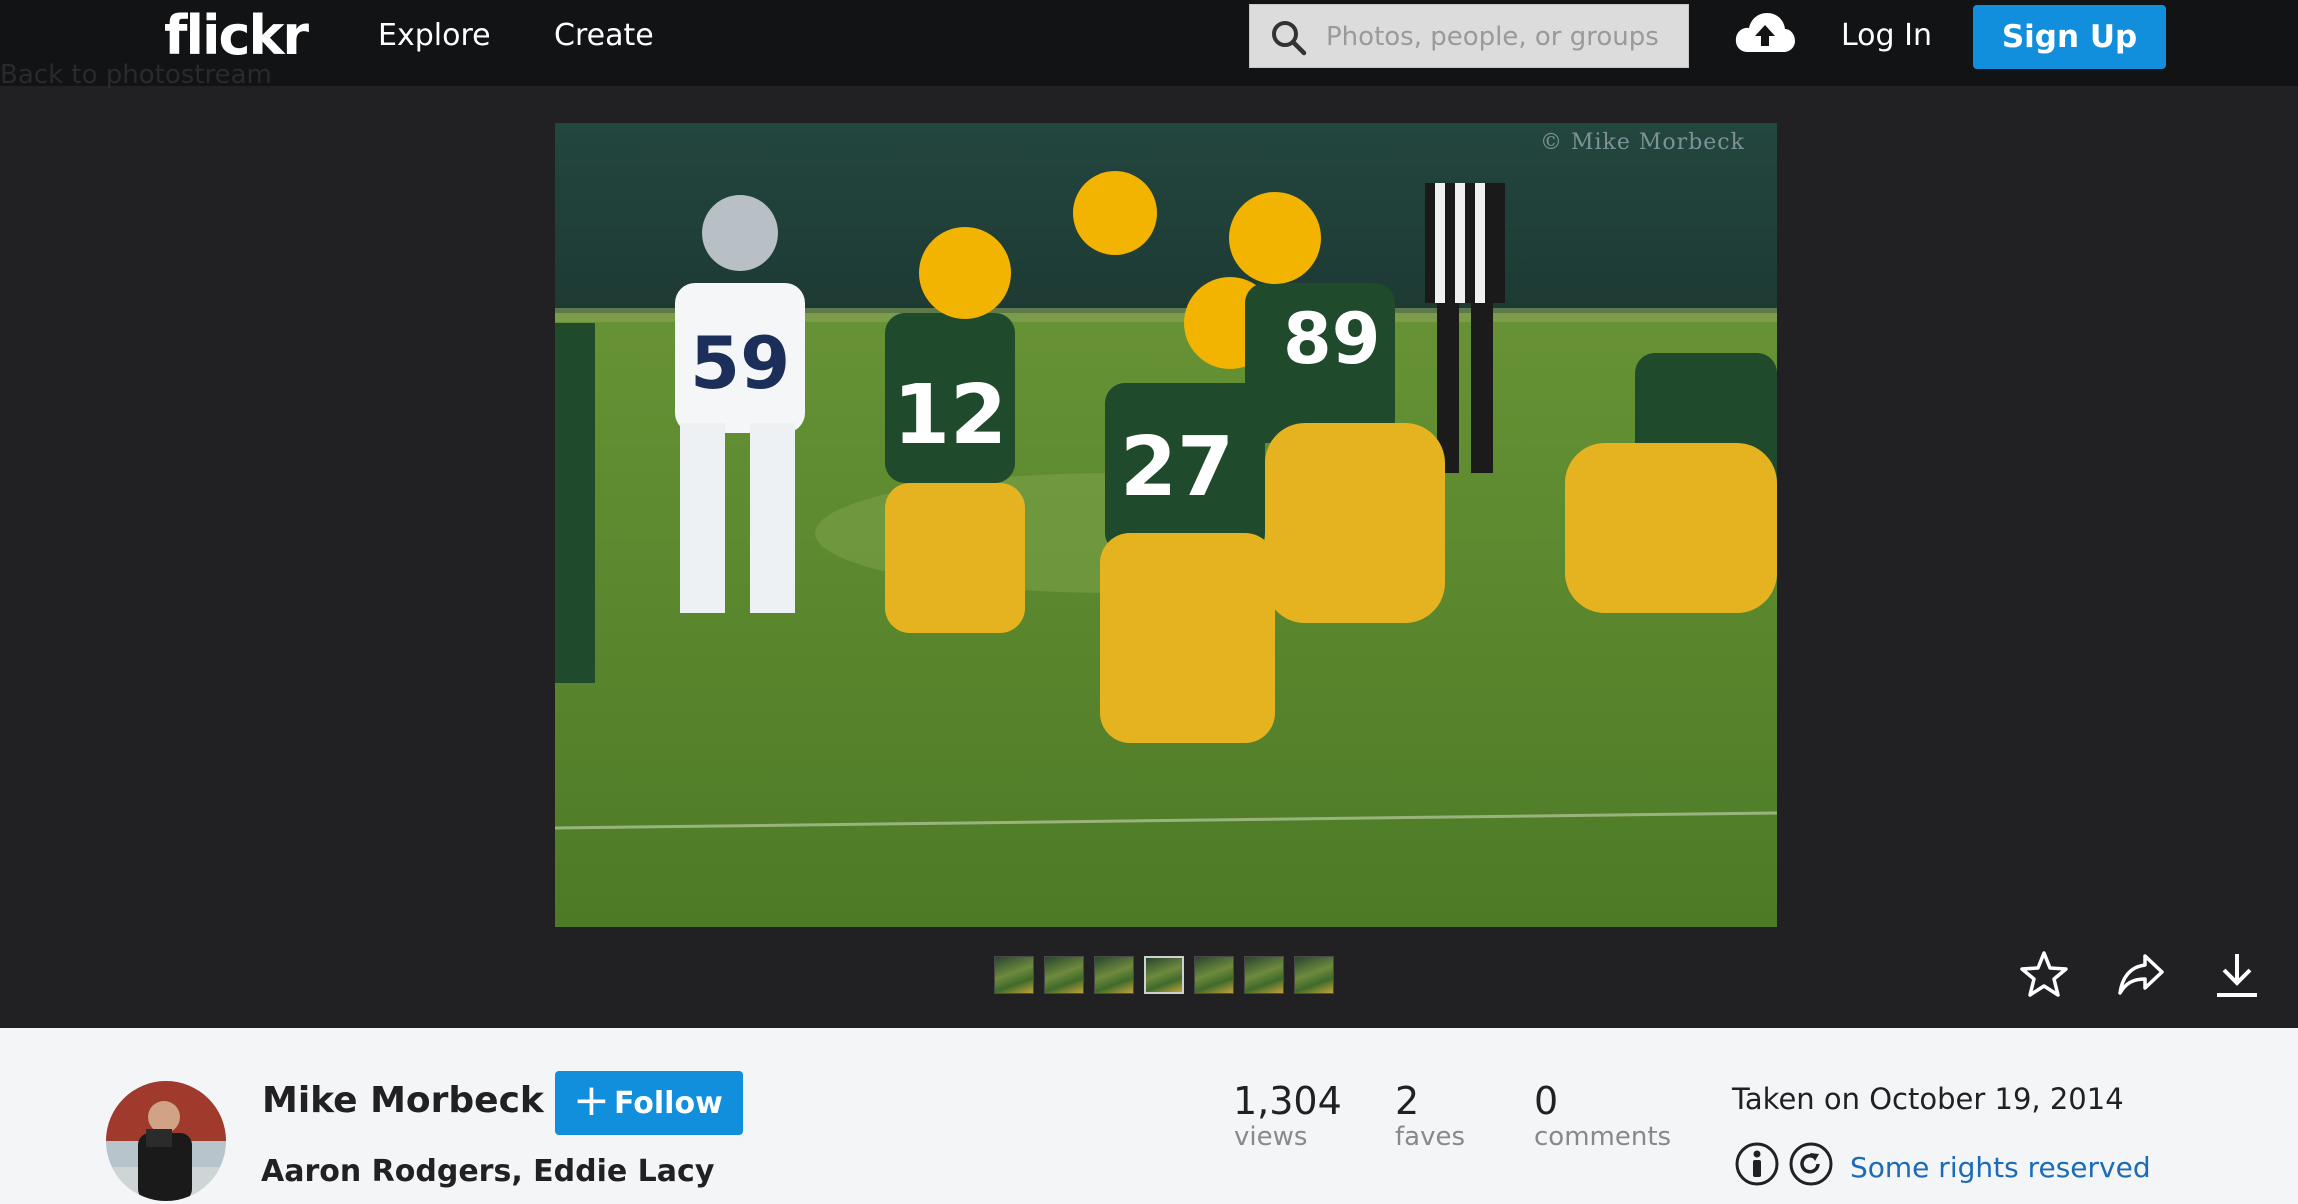  Describe the element at coordinates (2237, 975) in the screenshot. I see `download-icon` at that location.